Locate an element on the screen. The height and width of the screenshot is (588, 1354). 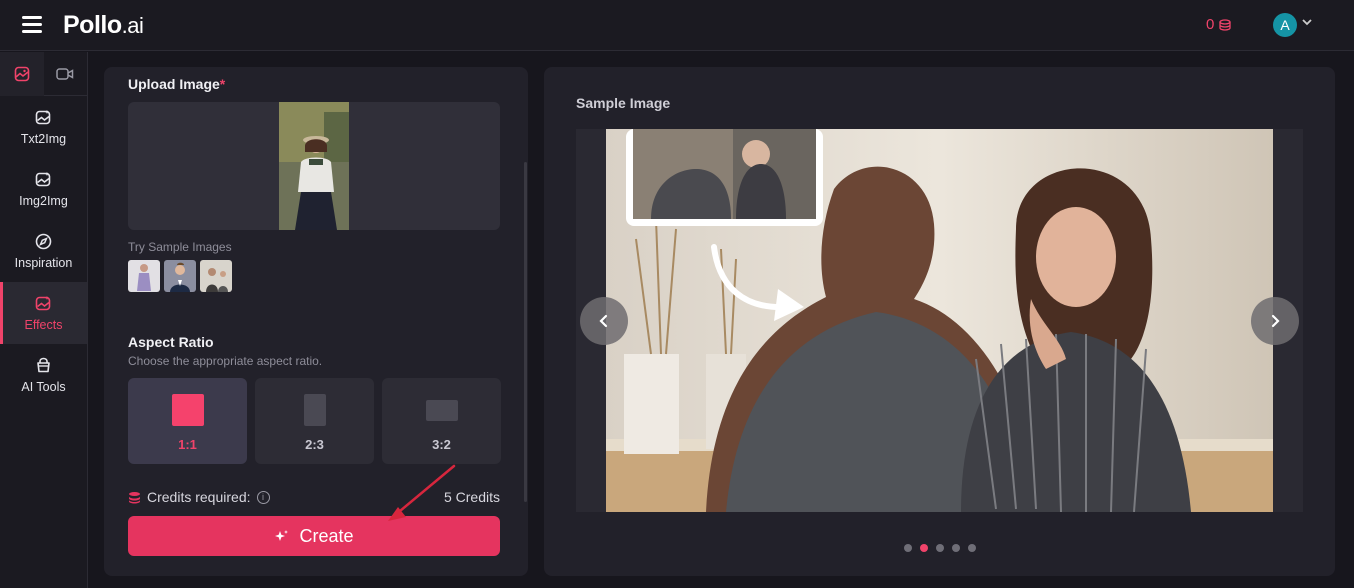
image-icon is located at coordinates (22, 74).